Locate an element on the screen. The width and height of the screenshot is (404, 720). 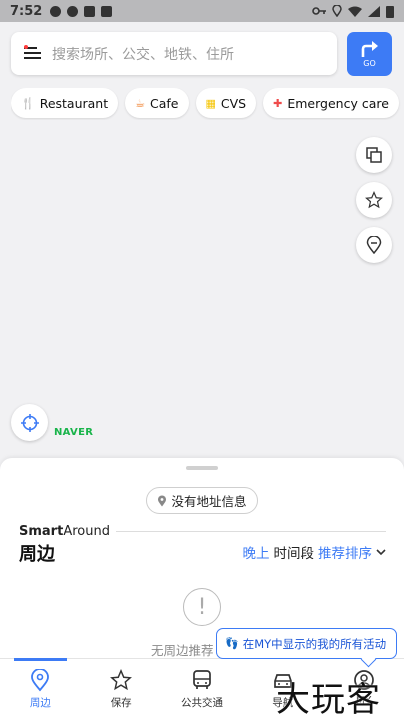
chip-cafe: ☕ Cafe is located at coordinates (157, 103).